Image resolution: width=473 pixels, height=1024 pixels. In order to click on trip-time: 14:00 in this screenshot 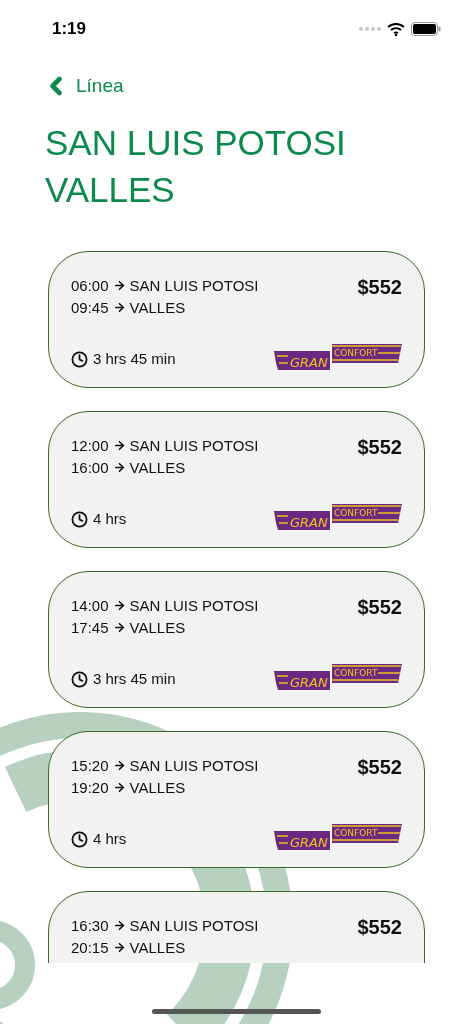, I will do `click(90, 605)`.